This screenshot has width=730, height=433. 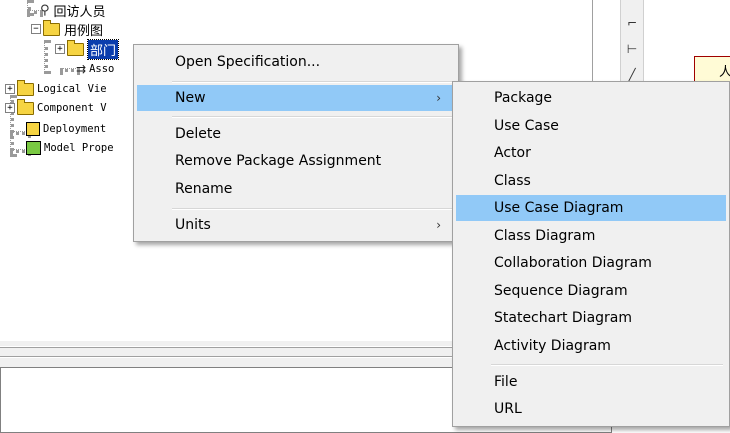 What do you see at coordinates (724, 72) in the screenshot?
I see `diagram-element-label: 人` at bounding box center [724, 72].